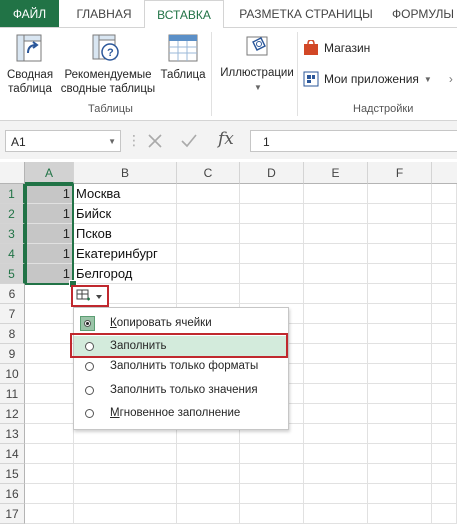  I want to click on menu-item-fill-series: Заполнить, so click(180, 346).